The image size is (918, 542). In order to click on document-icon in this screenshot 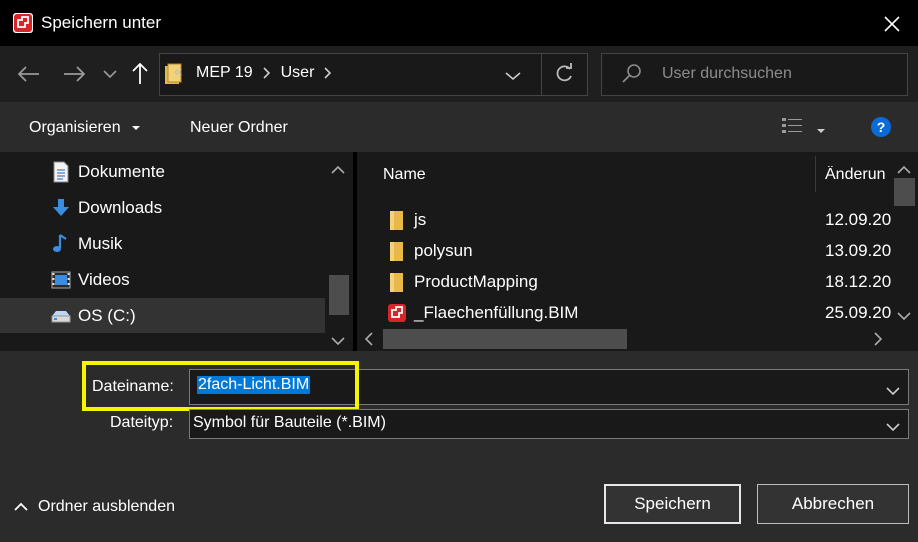, I will do `click(61, 172)`.